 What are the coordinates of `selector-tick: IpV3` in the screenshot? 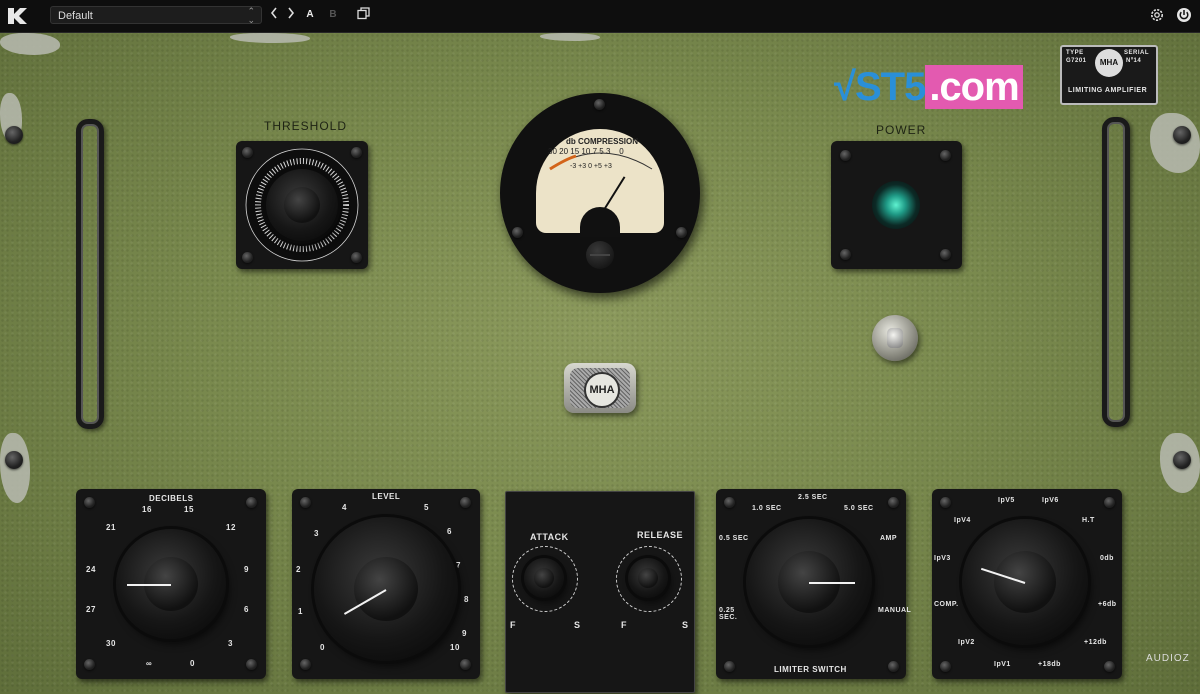 It's located at (942, 558).